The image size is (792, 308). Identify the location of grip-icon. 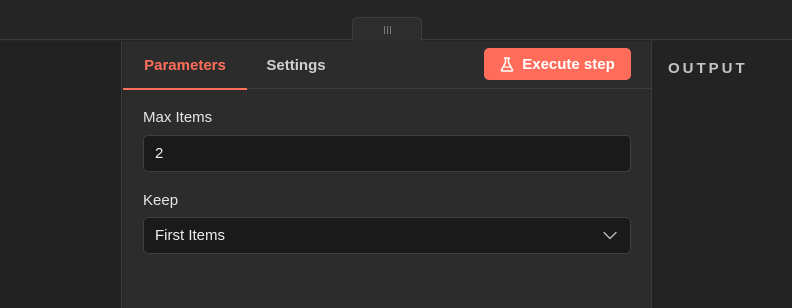
(387, 29).